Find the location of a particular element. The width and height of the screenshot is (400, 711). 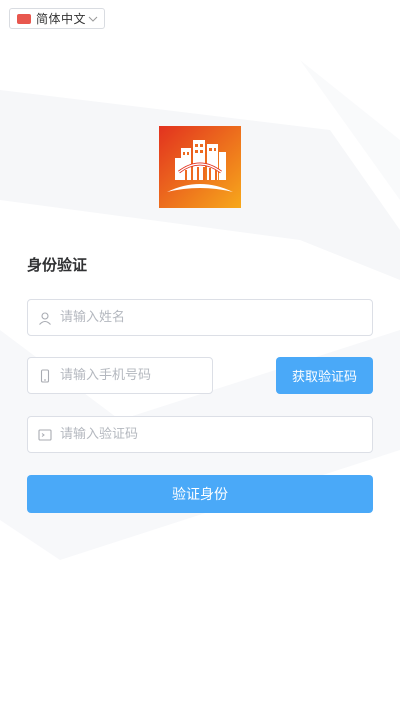

code-field is located at coordinates (200, 434).